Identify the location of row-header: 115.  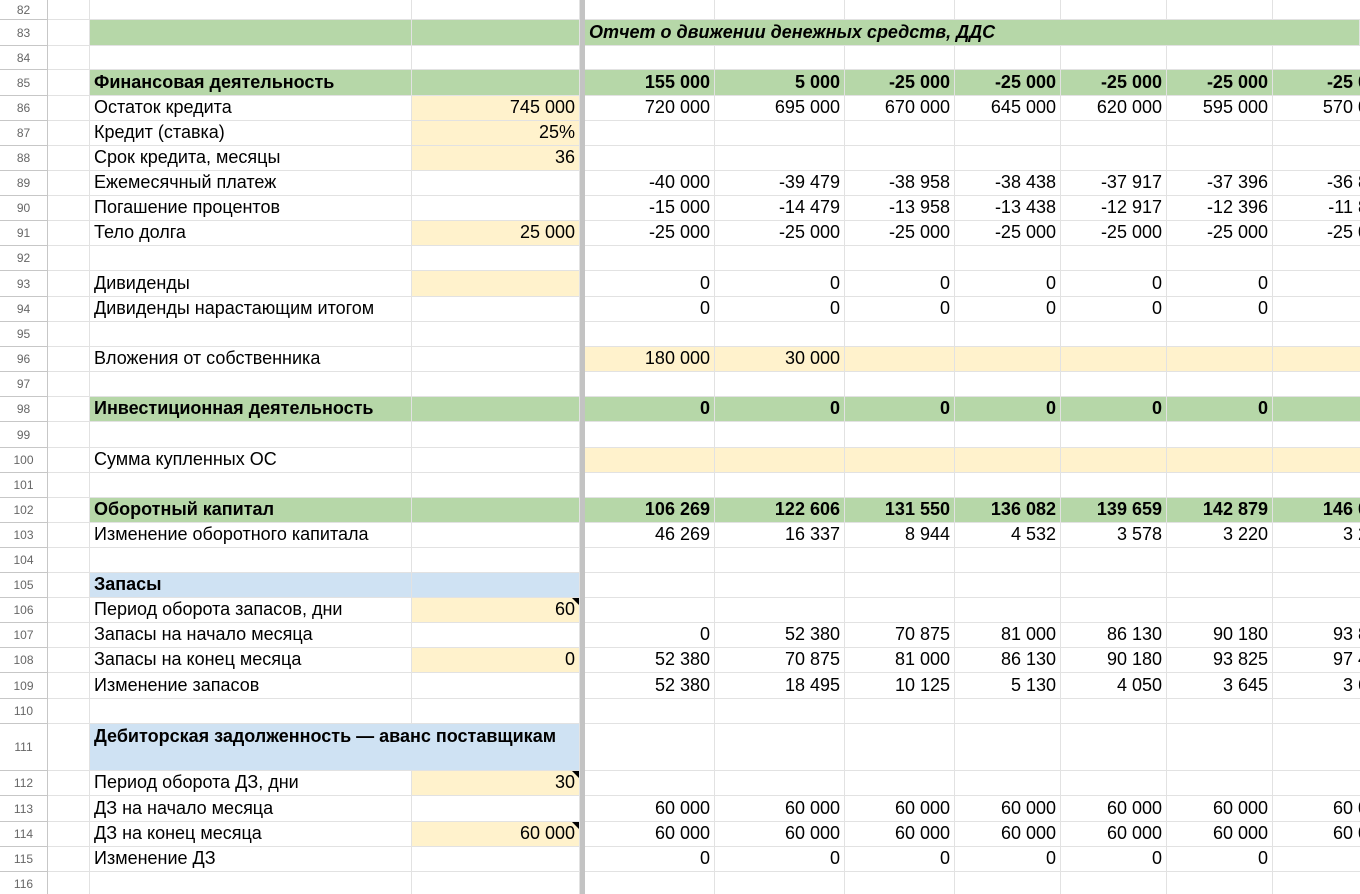
(24, 859).